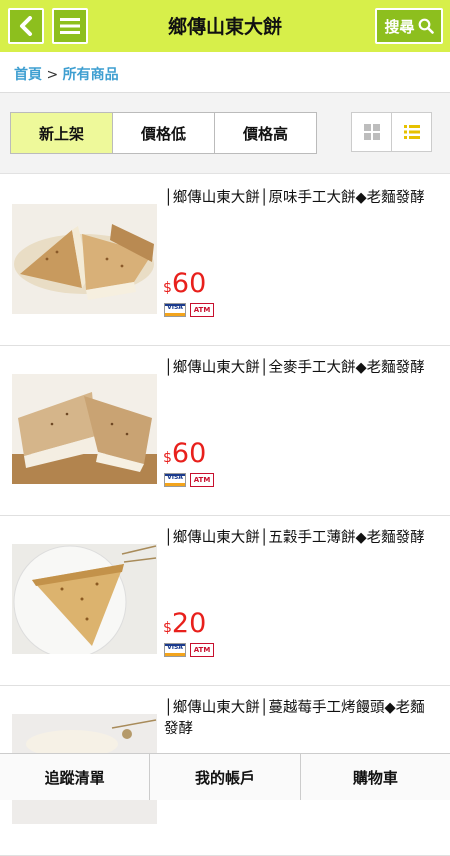 This screenshot has height=856, width=450. I want to click on menu-button, so click(70, 26).